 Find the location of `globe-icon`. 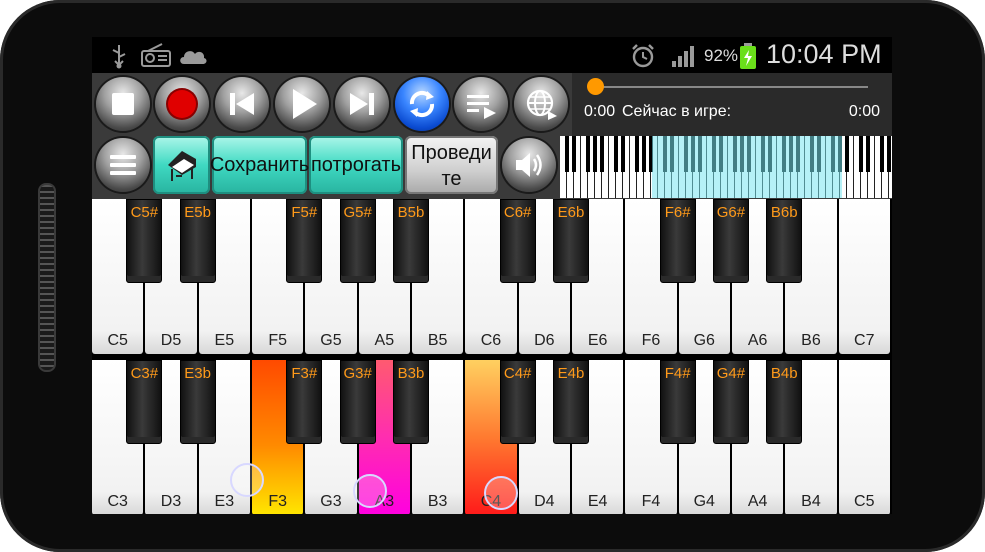

globe-icon is located at coordinates (541, 104).